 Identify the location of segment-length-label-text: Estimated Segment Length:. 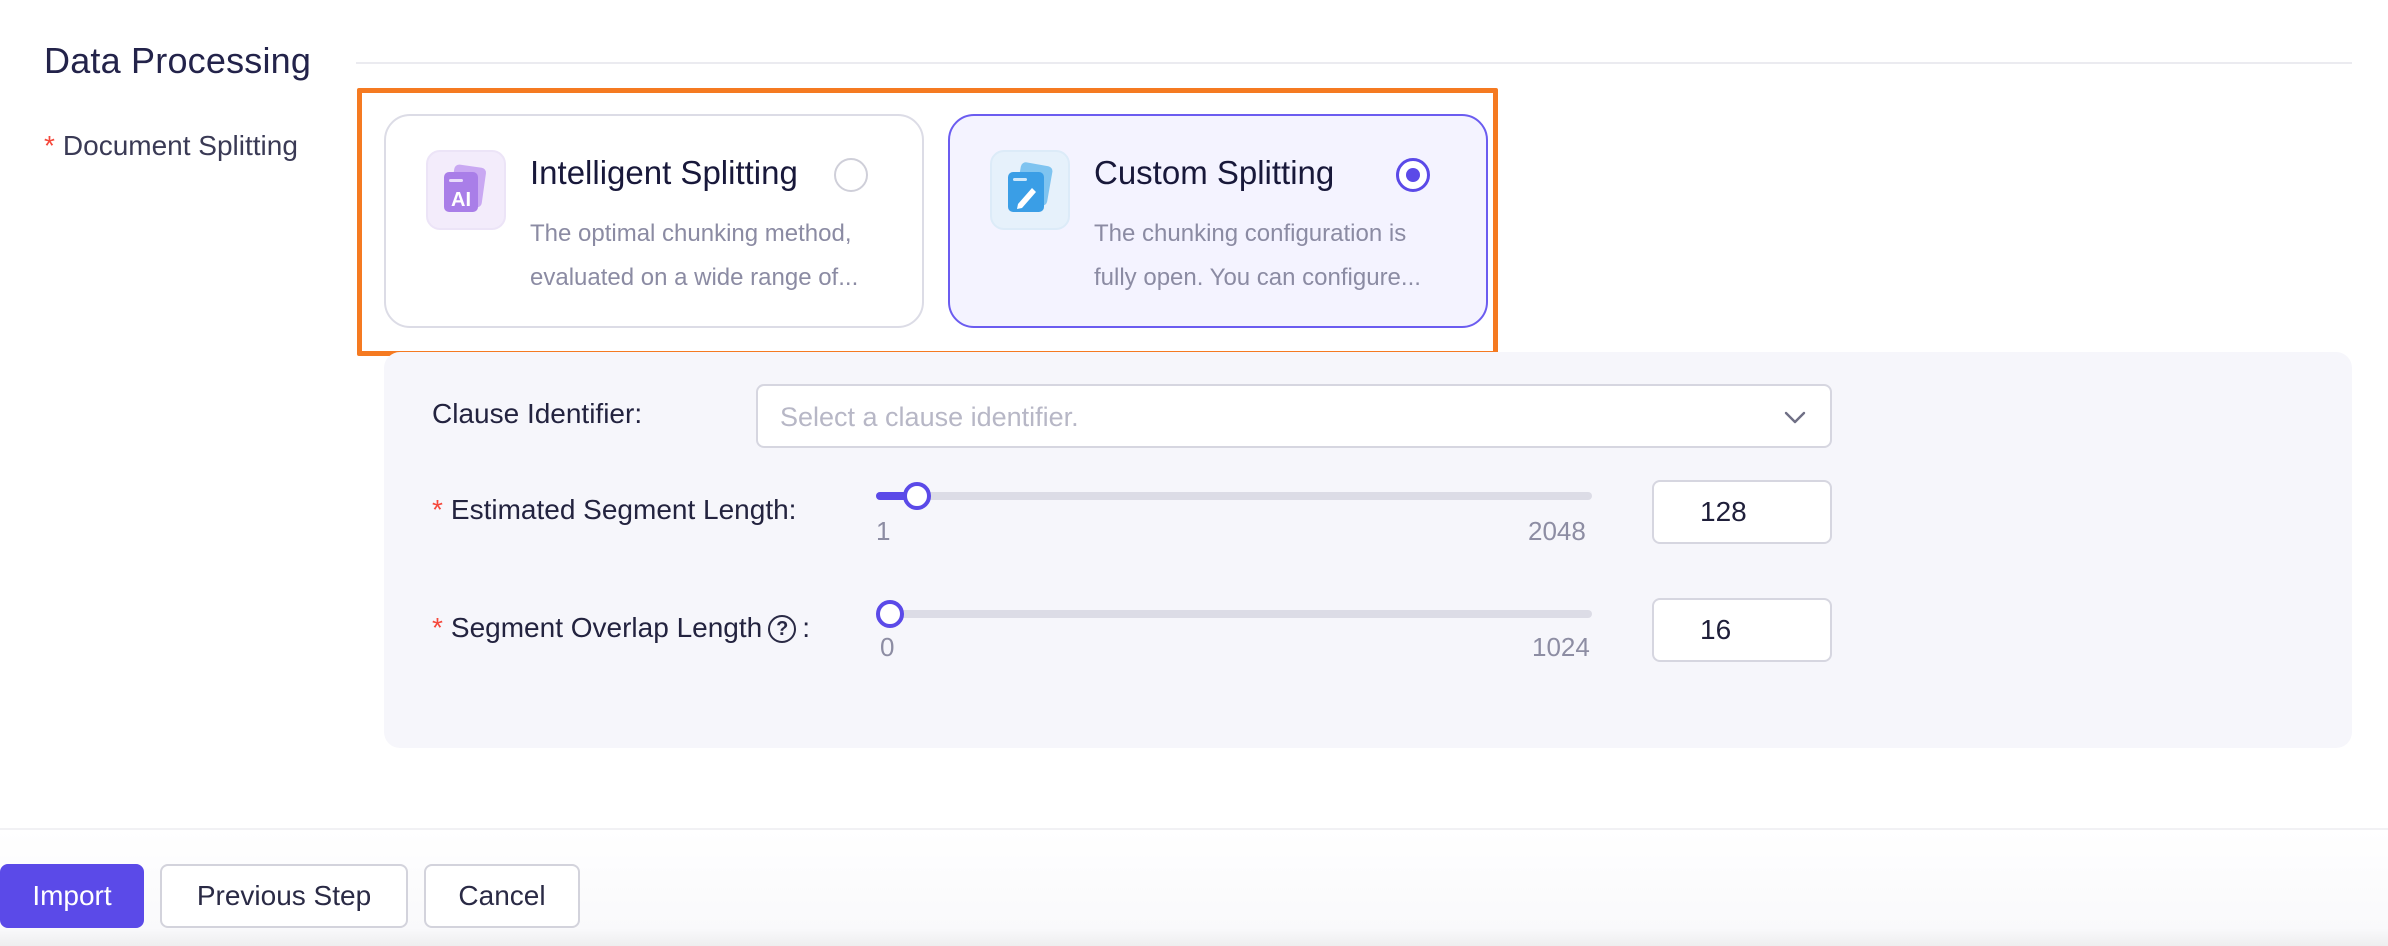
(623, 509).